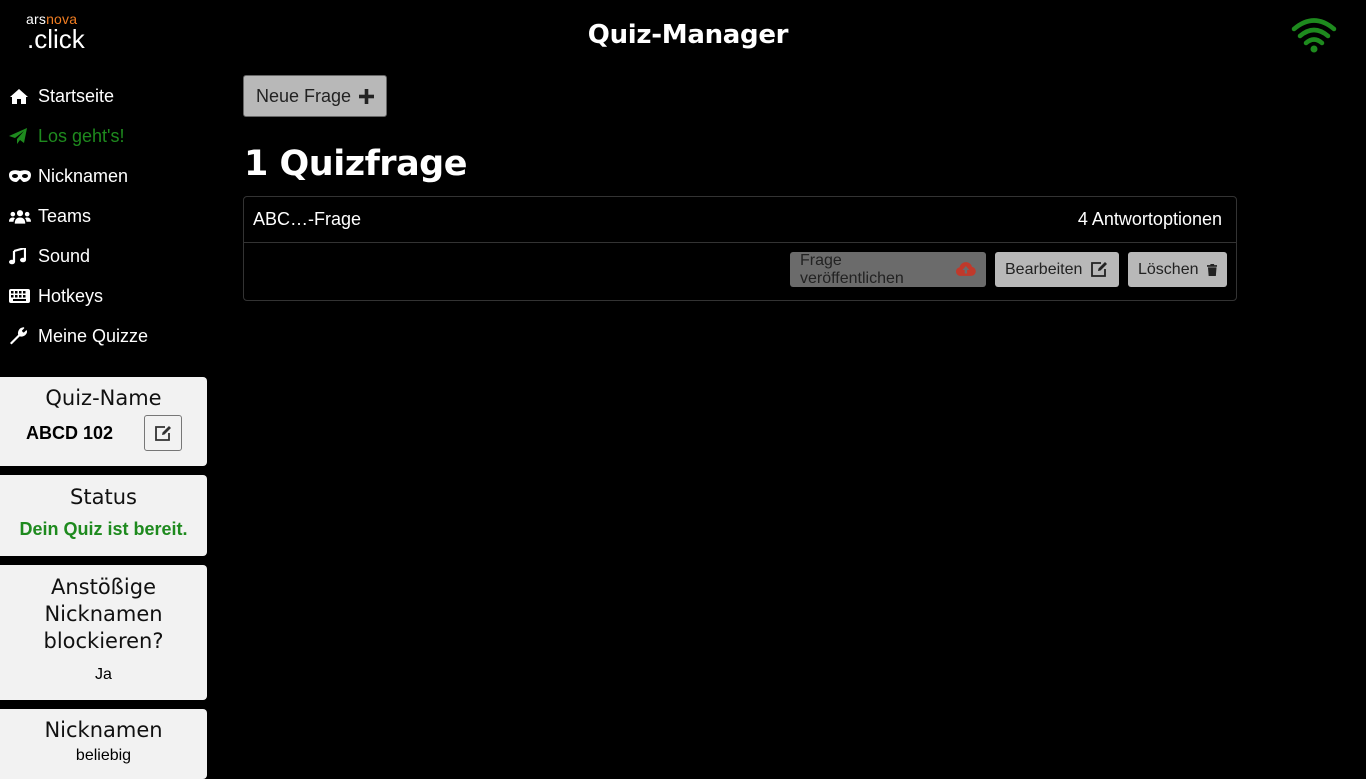 This screenshot has height=779, width=1366. I want to click on app-header: arsnova .click Quiz-Manager, so click(683, 36).